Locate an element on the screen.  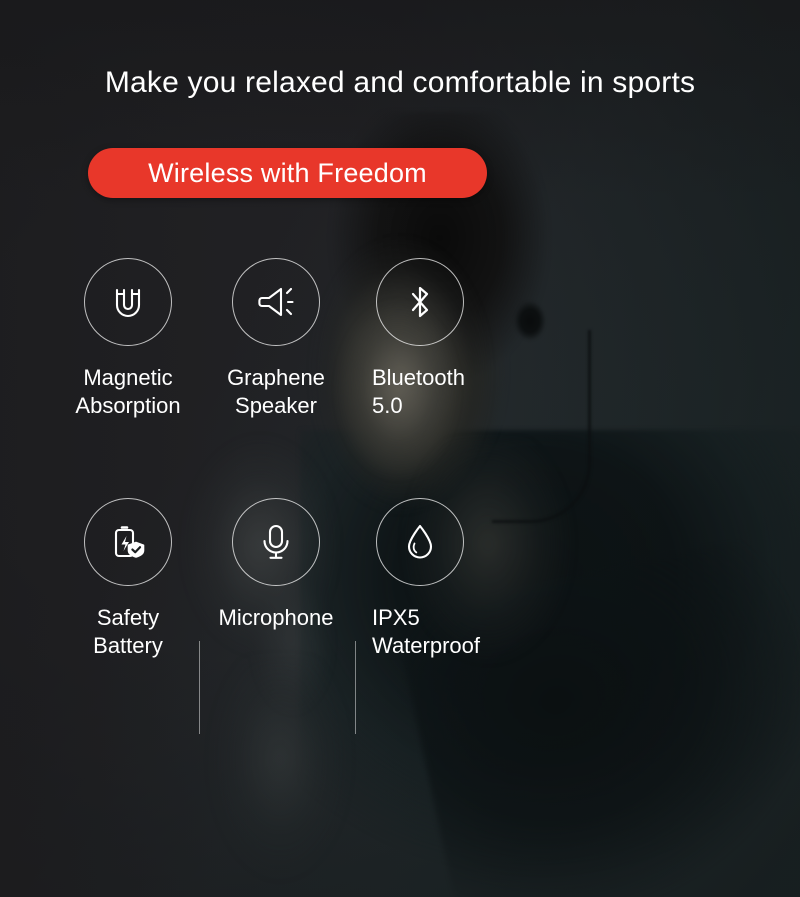
feature-label: Bluetooth 5.0 is located at coordinates (418, 391).